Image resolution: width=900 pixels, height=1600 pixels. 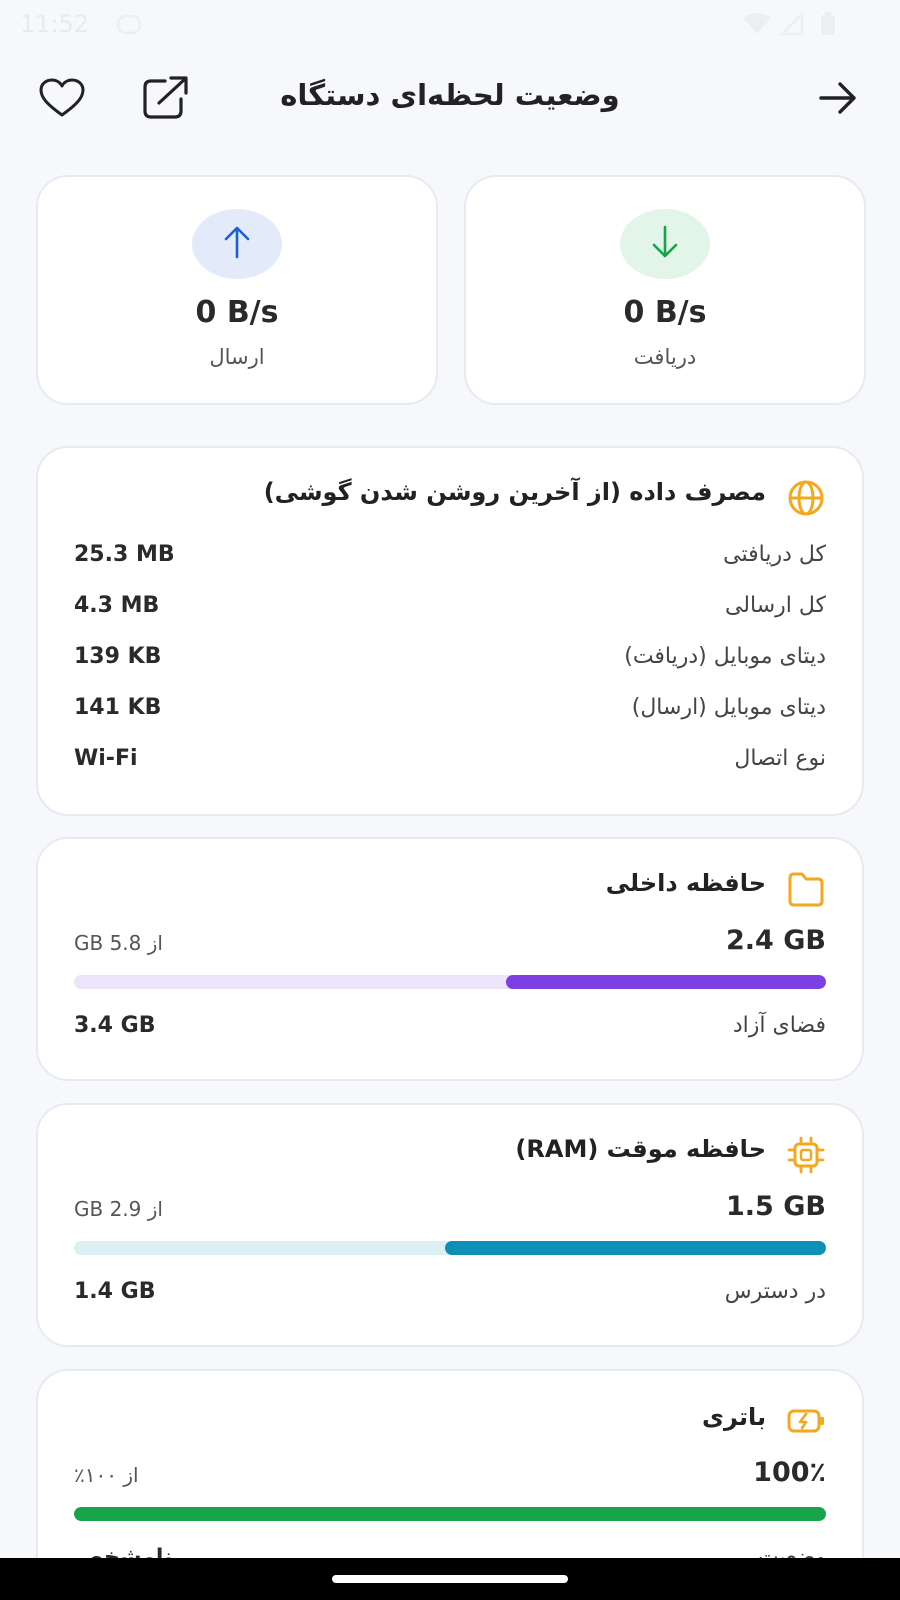 I want to click on row-label-mobile-received: دیتای موبایل (دریافت), so click(x=725, y=656).